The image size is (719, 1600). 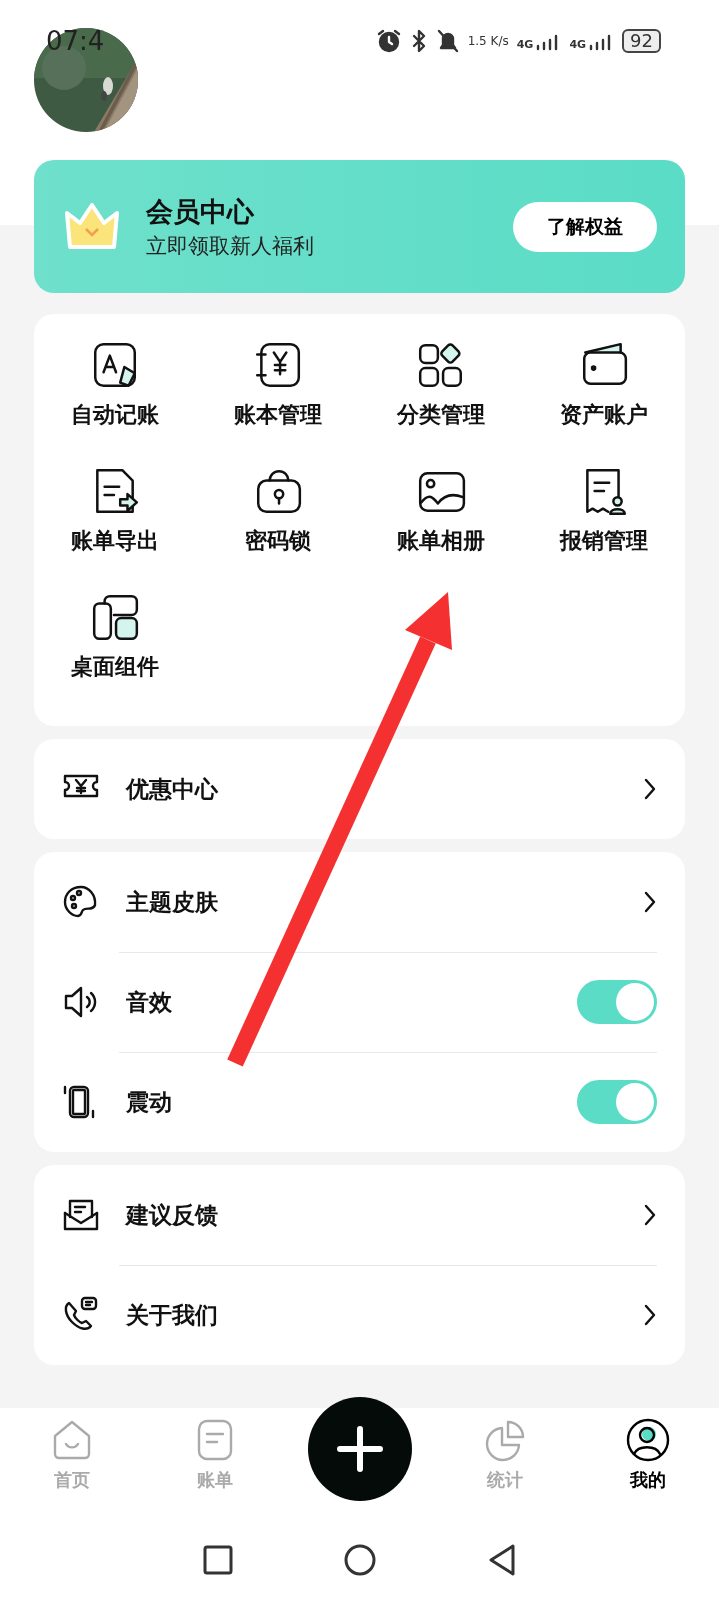 I want to click on feature-item: 密码锁, so click(x=278, y=541).